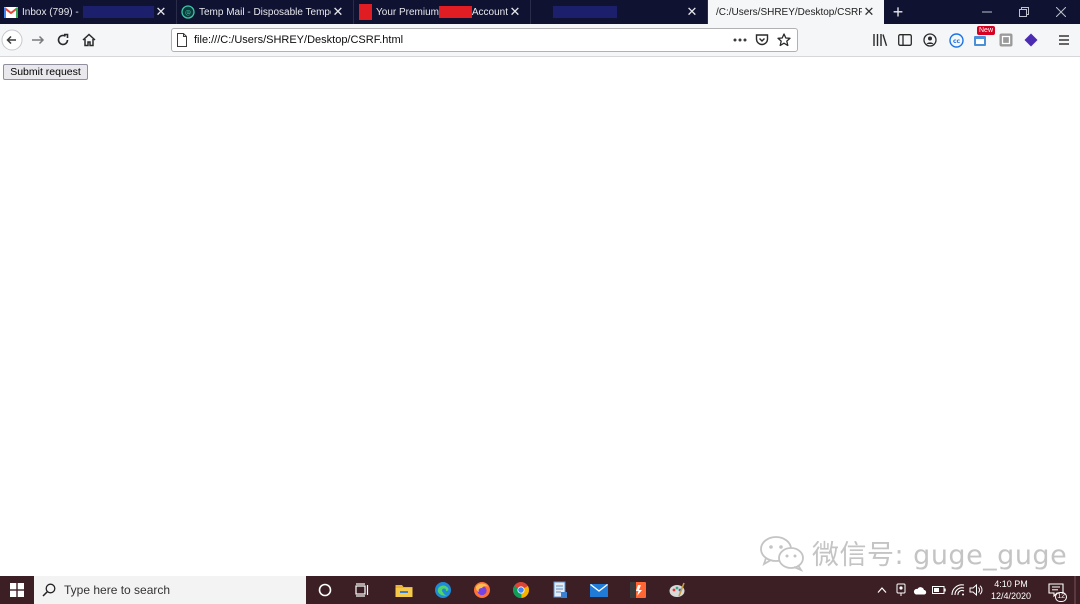 This screenshot has width=1080, height=604. What do you see at coordinates (363, 590) in the screenshot?
I see `task-view-icon` at bounding box center [363, 590].